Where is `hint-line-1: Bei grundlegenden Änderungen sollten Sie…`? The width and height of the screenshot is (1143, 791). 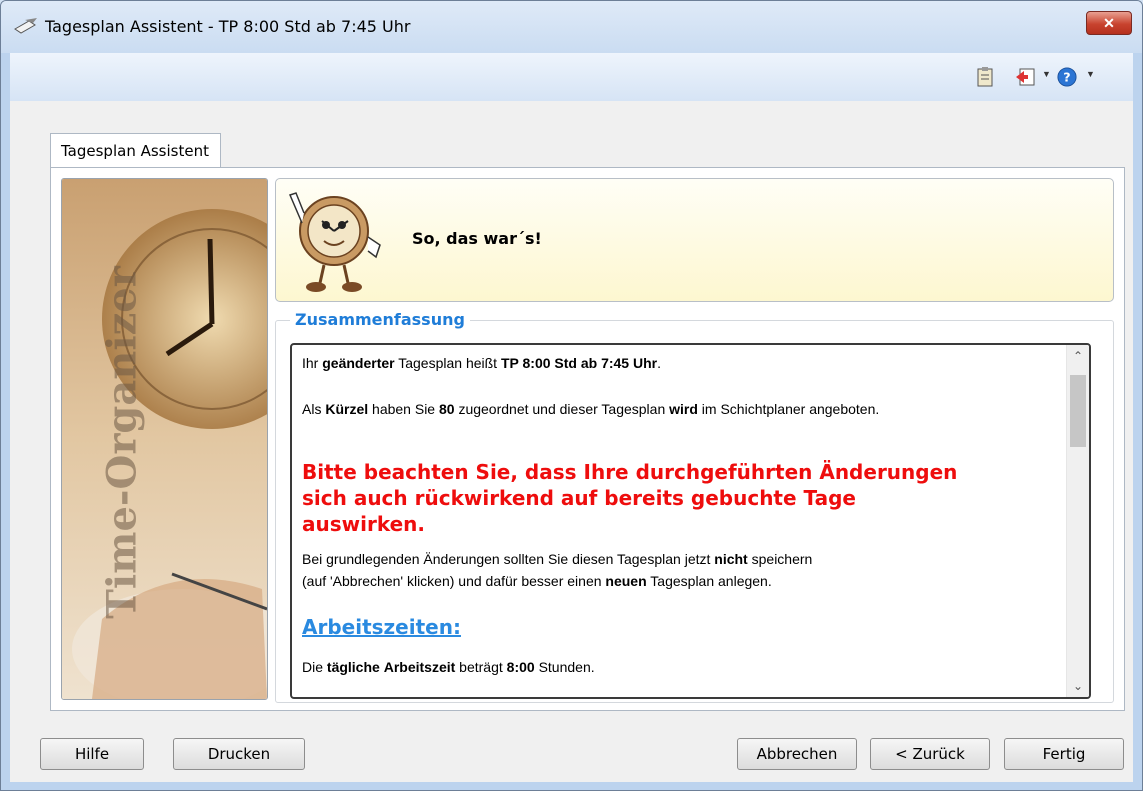 hint-line-1: Bei grundlegenden Änderungen sollten Sie… is located at coordinates (557, 559).